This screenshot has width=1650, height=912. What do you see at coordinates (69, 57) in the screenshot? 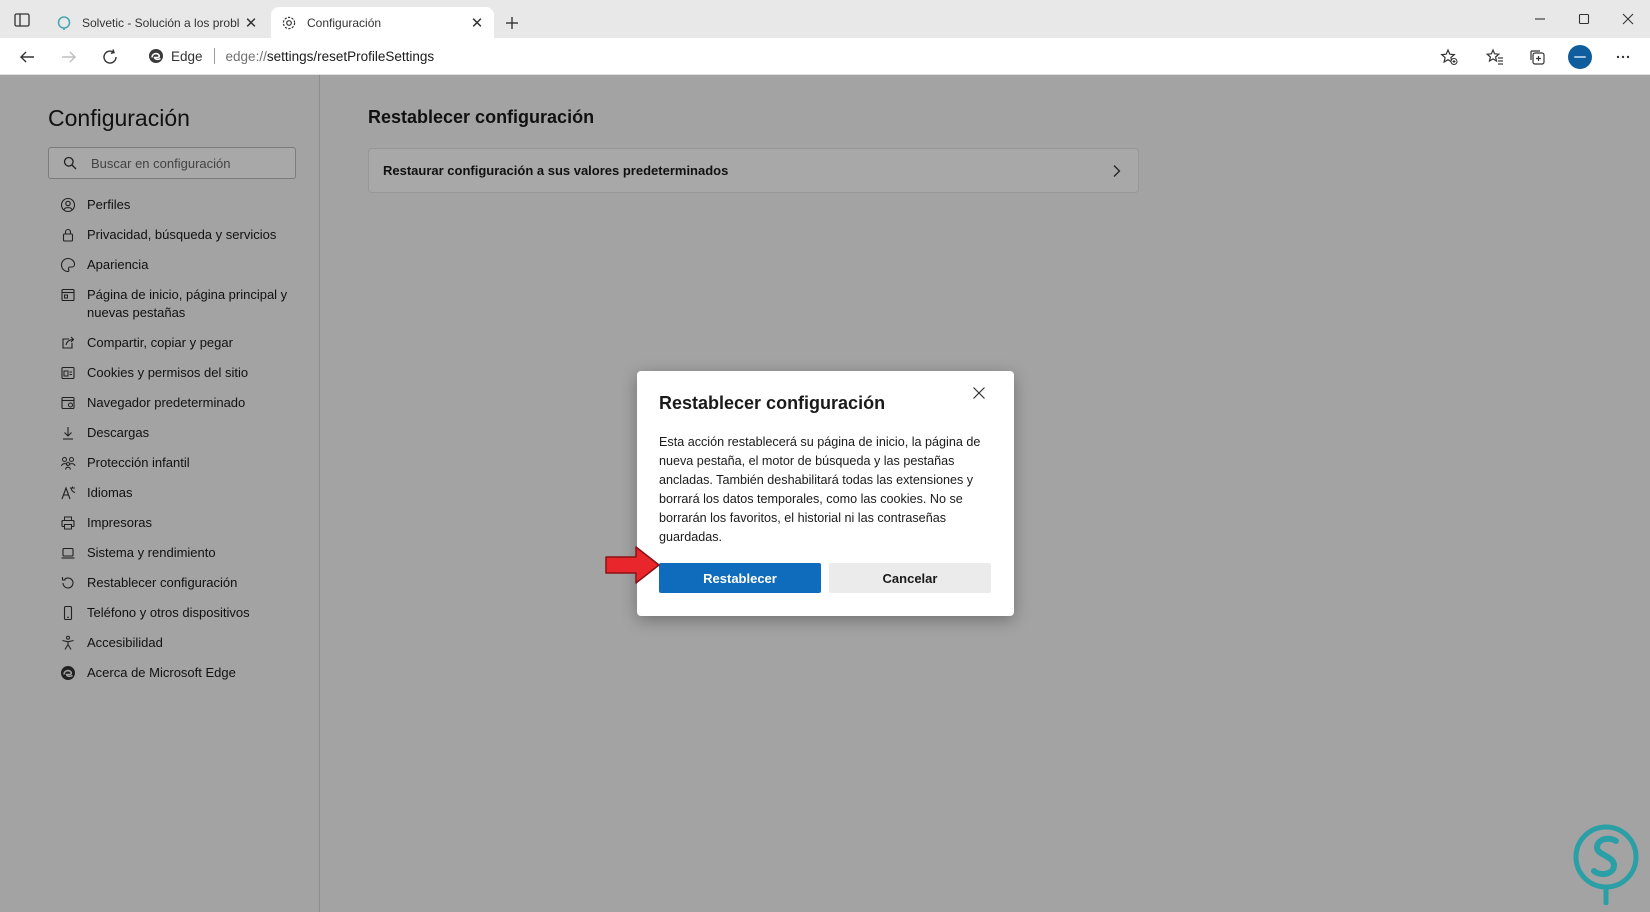
I see `forward-arrow-icon` at bounding box center [69, 57].